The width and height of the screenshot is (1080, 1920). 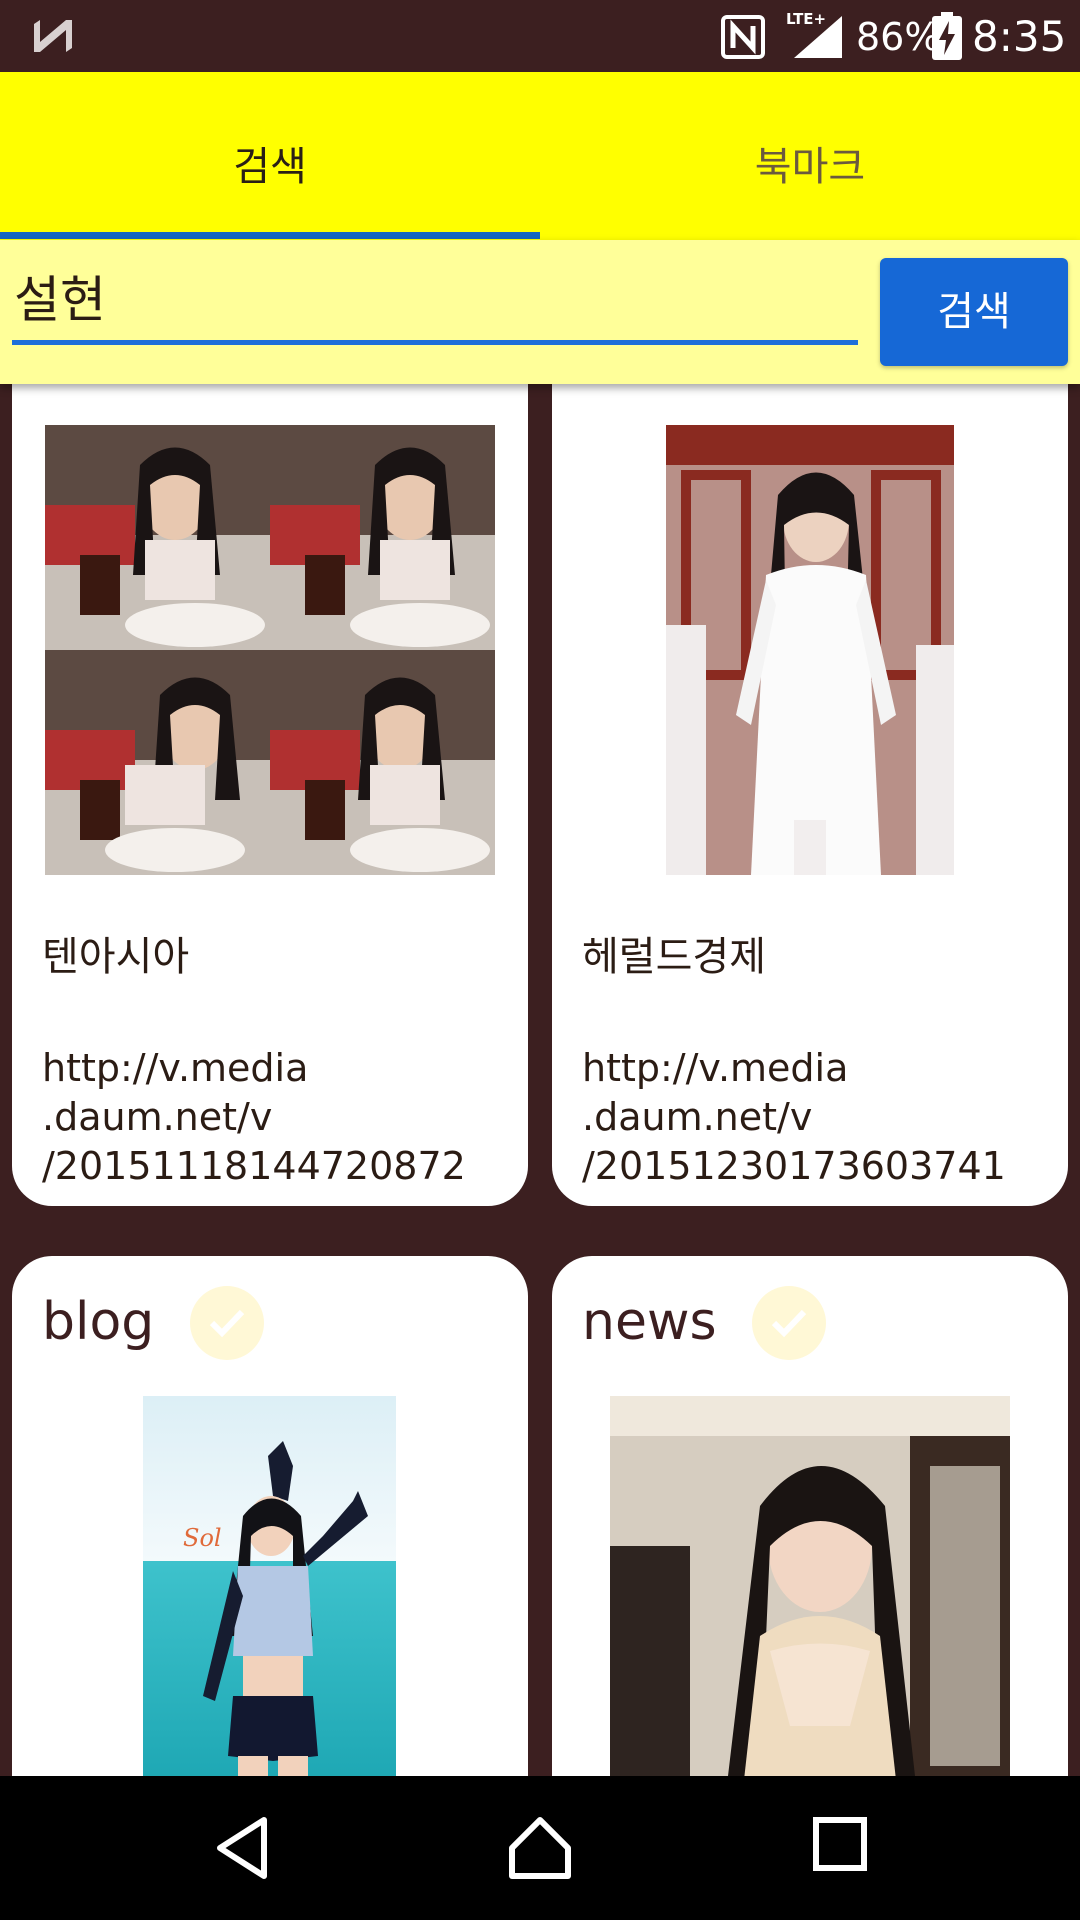 What do you see at coordinates (794, 1166) in the screenshot?
I see `result-url-line: /20151230173603741` at bounding box center [794, 1166].